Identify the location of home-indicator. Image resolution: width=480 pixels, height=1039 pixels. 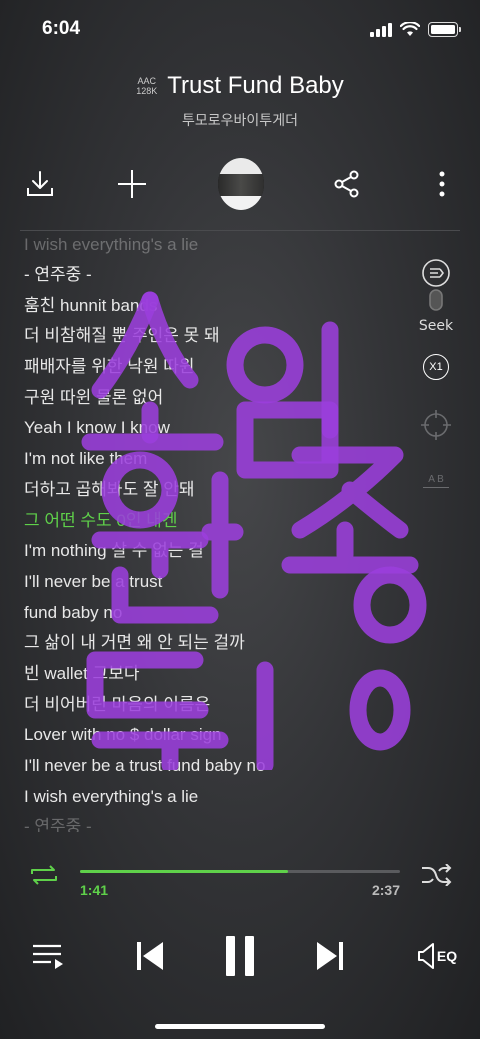
(240, 1026).